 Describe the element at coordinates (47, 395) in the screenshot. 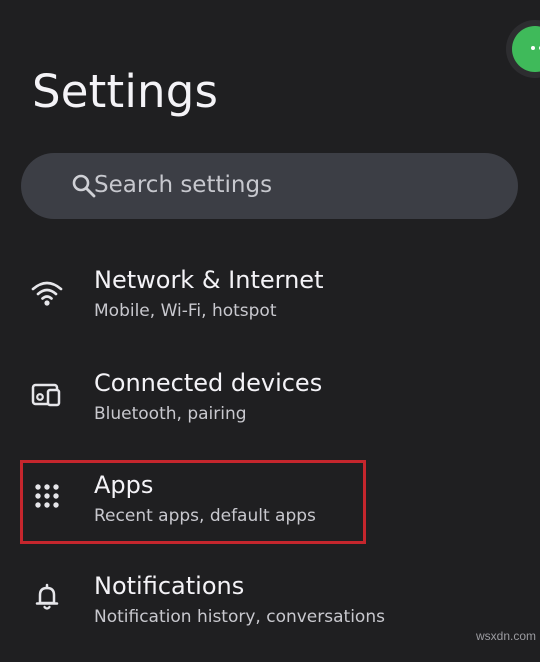

I see `connected-devices-icon` at that location.